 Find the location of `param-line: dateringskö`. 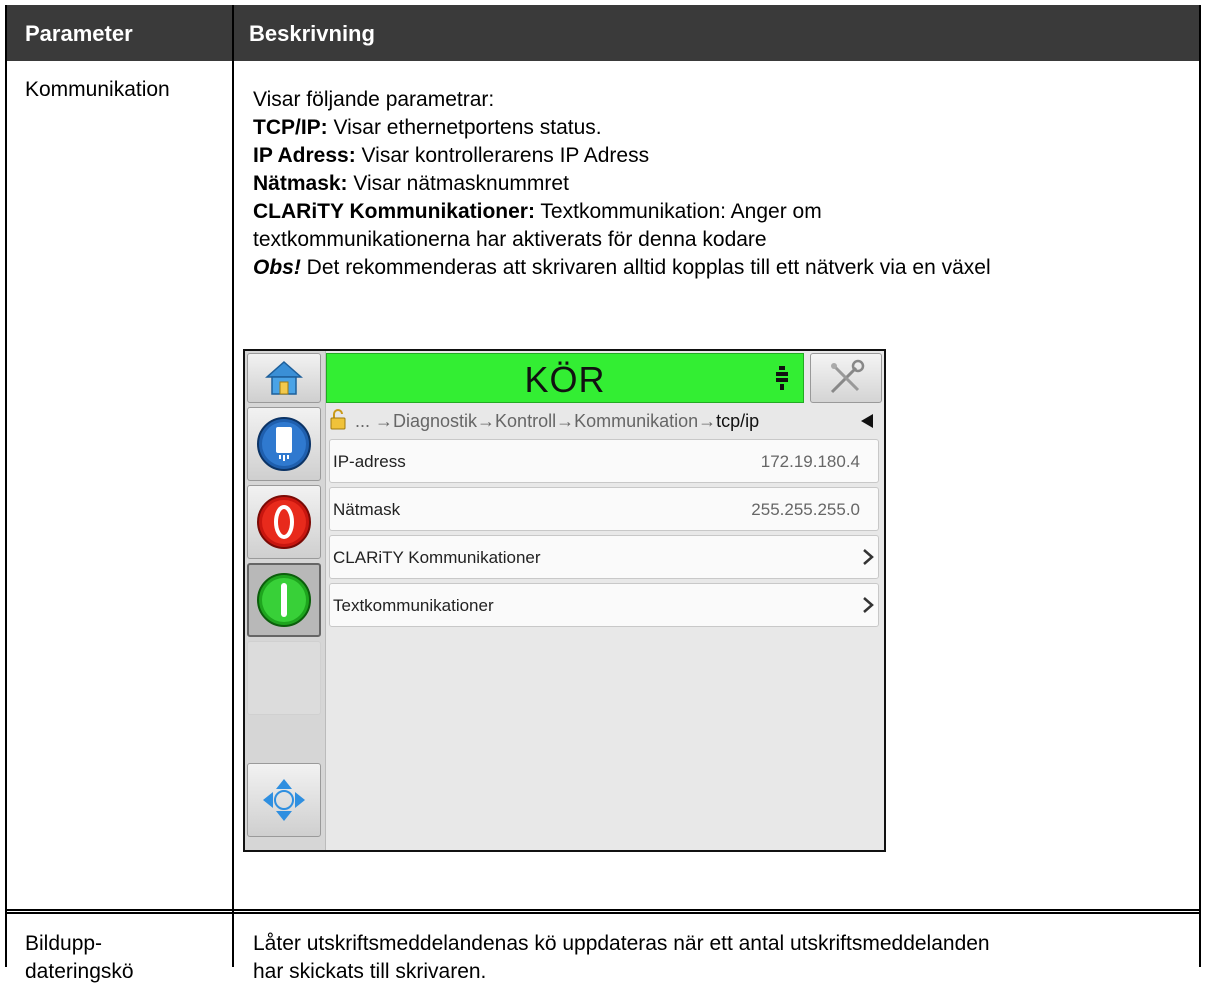

param-line: dateringskö is located at coordinates (79, 971).